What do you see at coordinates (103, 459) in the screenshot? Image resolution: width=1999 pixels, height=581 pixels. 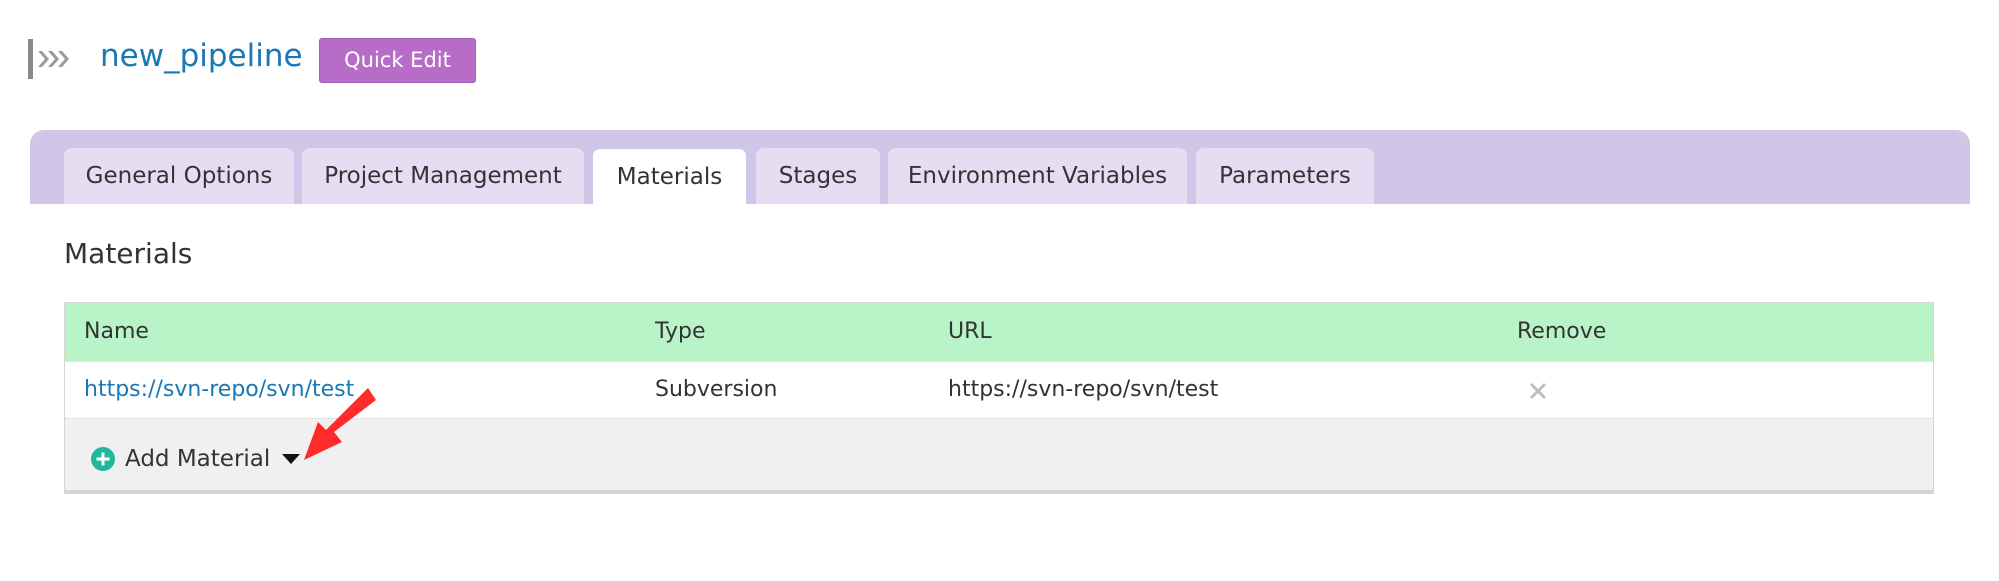 I see `plus-circle-icon` at bounding box center [103, 459].